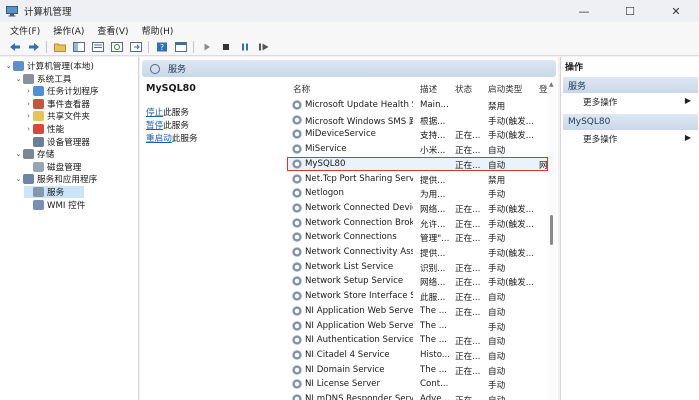  I want to click on table-row: Microsoft Update Health S... Main... 禁用, so click(417, 105).